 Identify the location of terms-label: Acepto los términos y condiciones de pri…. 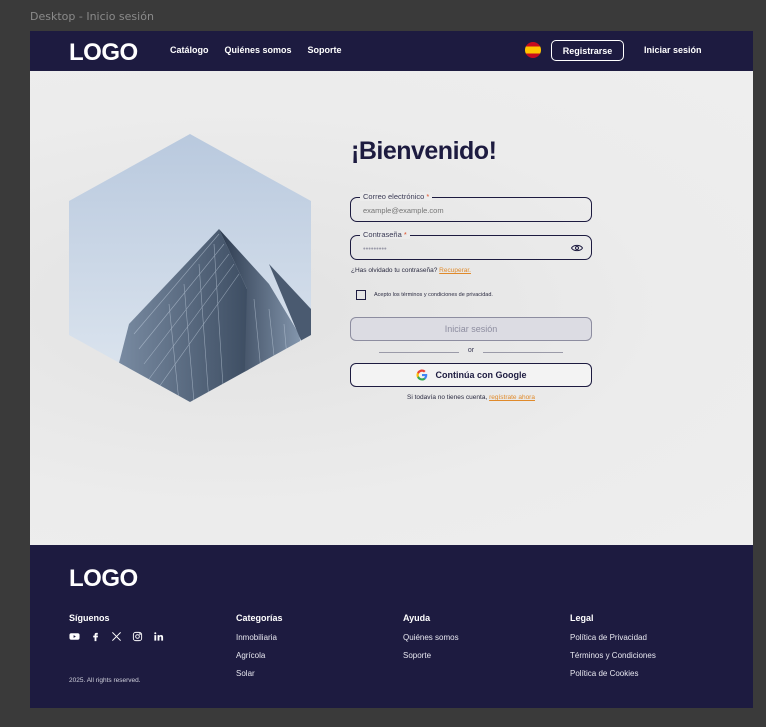
(433, 295).